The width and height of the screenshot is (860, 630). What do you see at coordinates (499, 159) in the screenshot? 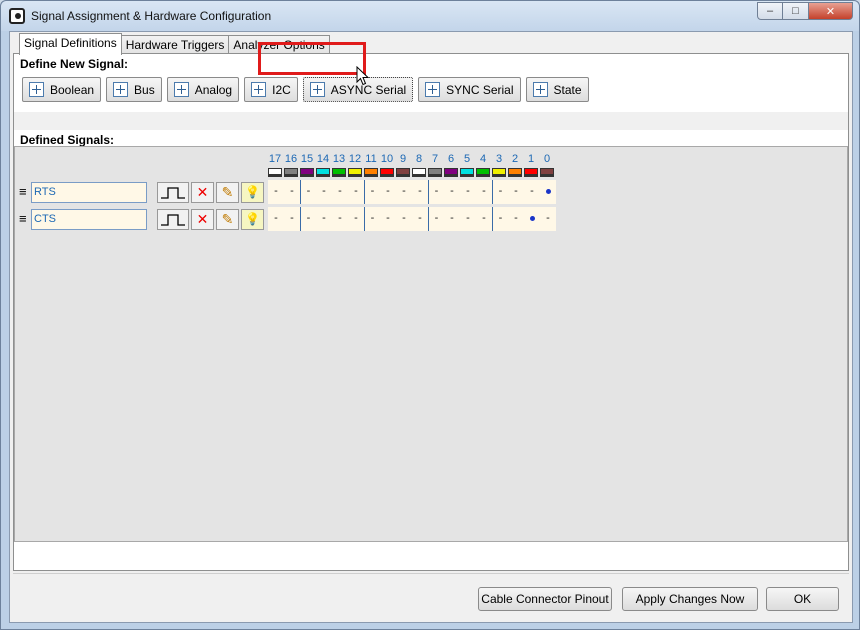
I see `channel-number: 3` at bounding box center [499, 159].